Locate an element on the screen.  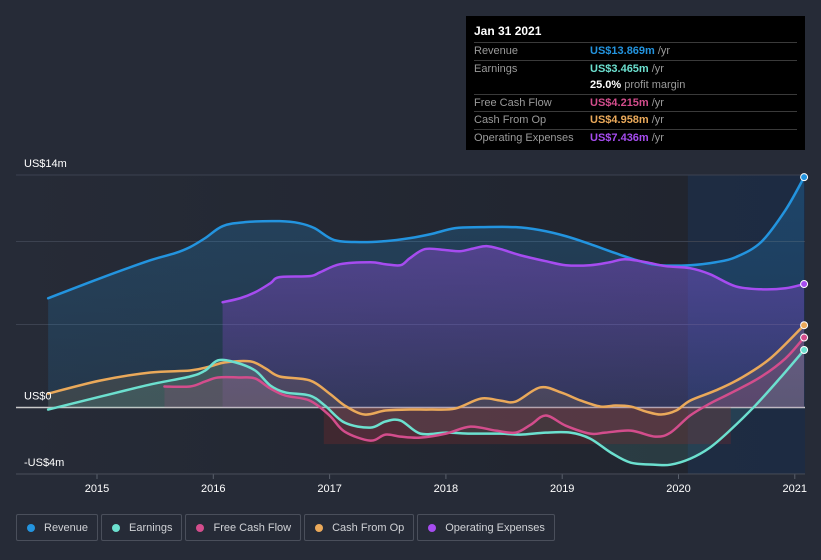
tooltip-row-value: US$4.958m is located at coordinates (619, 120).